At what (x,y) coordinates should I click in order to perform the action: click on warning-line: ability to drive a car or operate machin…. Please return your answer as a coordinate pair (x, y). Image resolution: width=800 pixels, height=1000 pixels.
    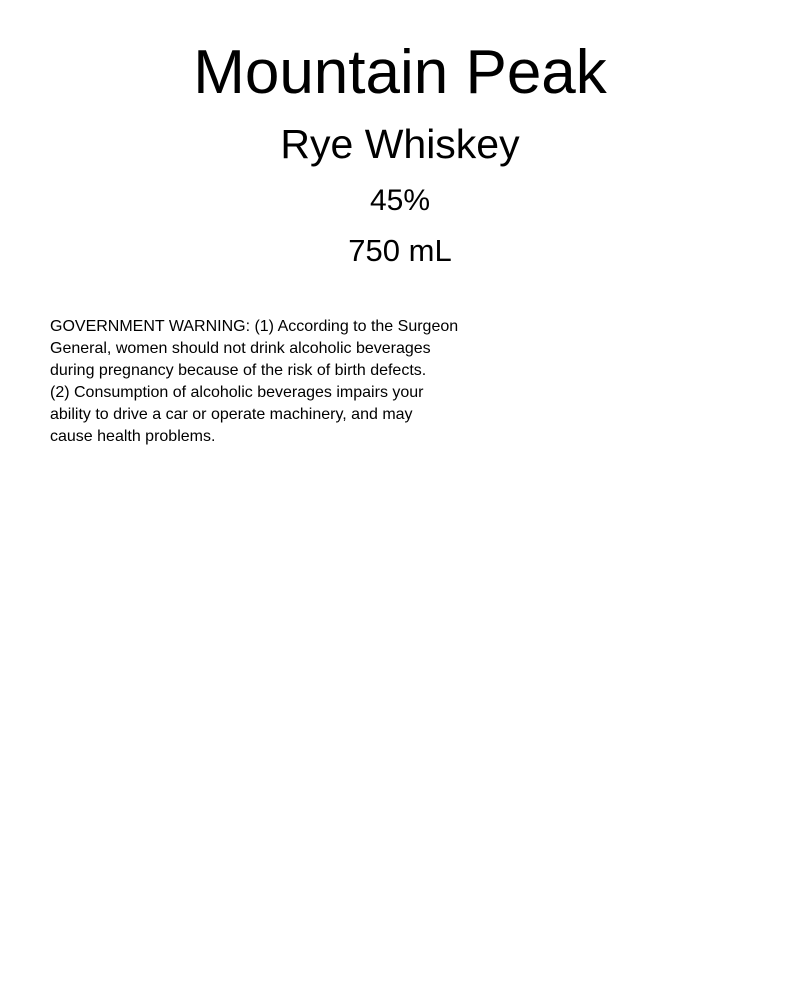
    Looking at the image, I should click on (231, 414).